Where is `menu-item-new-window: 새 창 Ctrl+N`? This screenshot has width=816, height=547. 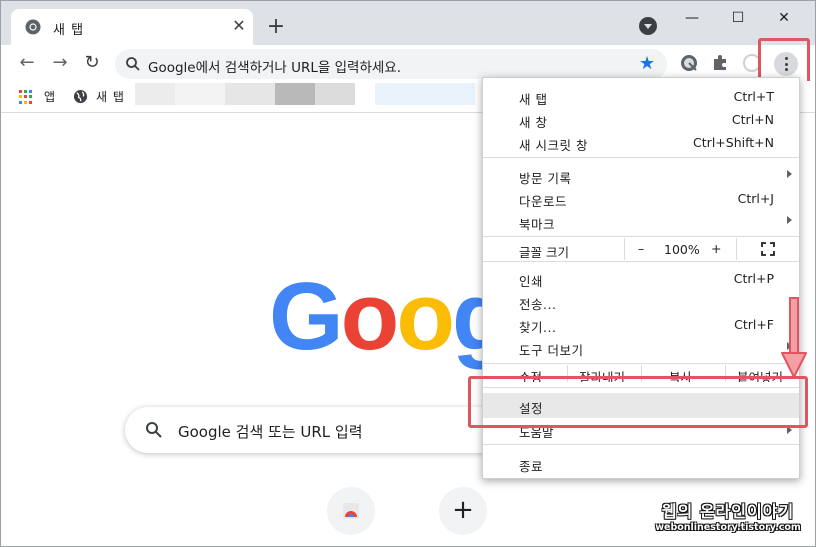
menu-item-new-window: 새 창 Ctrl+N is located at coordinates (641, 119).